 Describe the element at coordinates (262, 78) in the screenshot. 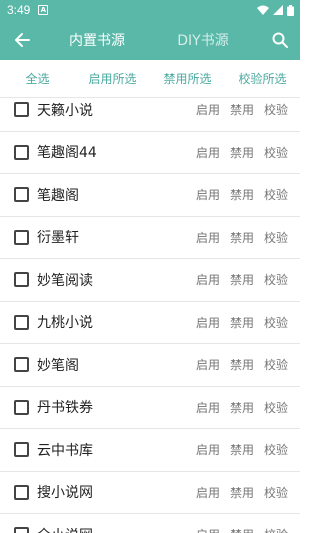

I see `verify-selected-button: 校验所选` at that location.